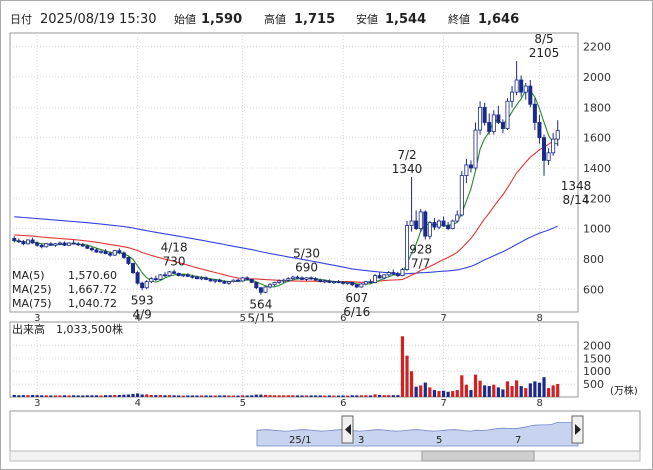  I want to click on annotation-value: 1348, so click(576, 186).